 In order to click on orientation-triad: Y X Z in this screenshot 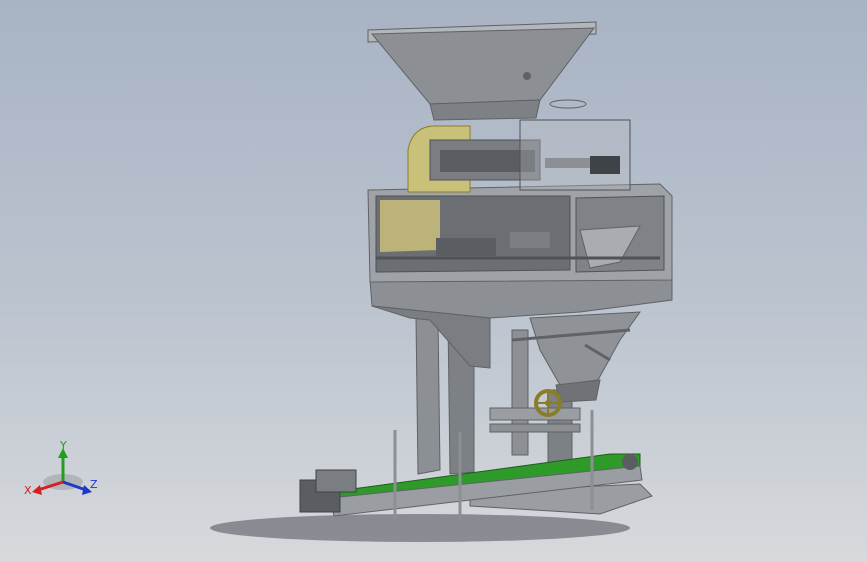, I will do `click(63, 473)`.